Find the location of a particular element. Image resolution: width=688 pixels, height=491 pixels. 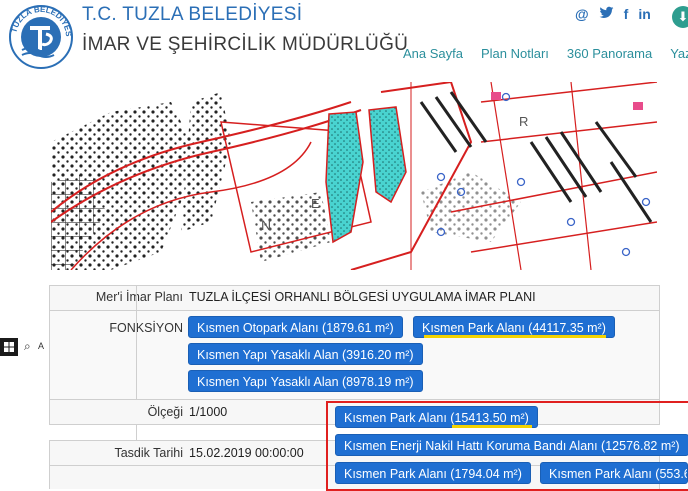

overlay-button-park-3: Kısmen Park Alanı (553.6 is located at coordinates (614, 473).